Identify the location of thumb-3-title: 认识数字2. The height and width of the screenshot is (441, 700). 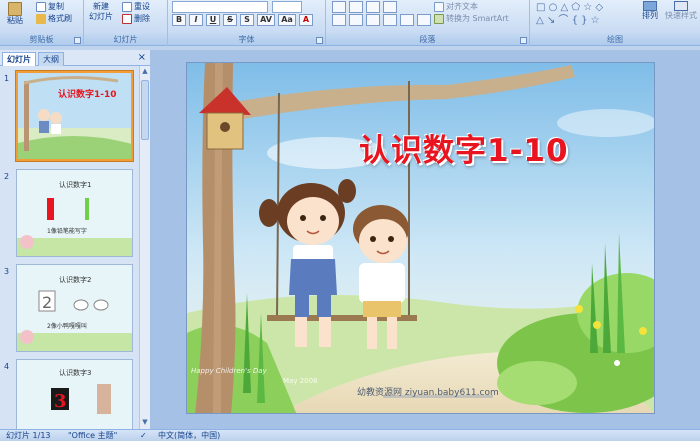
(75, 280).